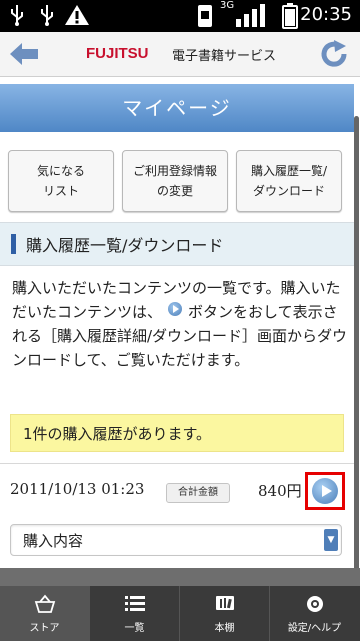 The image size is (360, 641). I want to click on favorites-list-button: 気になる リスト, so click(61, 181).